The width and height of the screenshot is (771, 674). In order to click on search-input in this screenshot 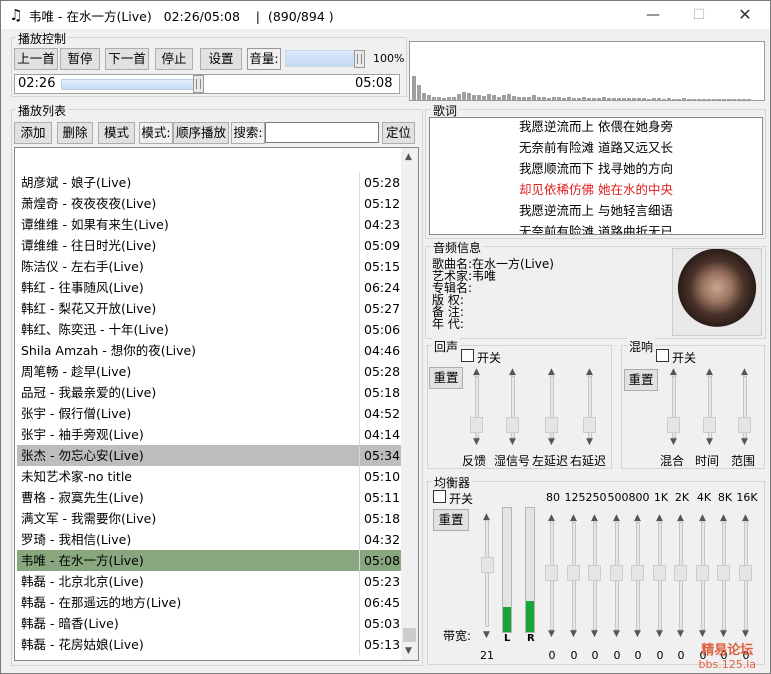, I will do `click(322, 132)`.